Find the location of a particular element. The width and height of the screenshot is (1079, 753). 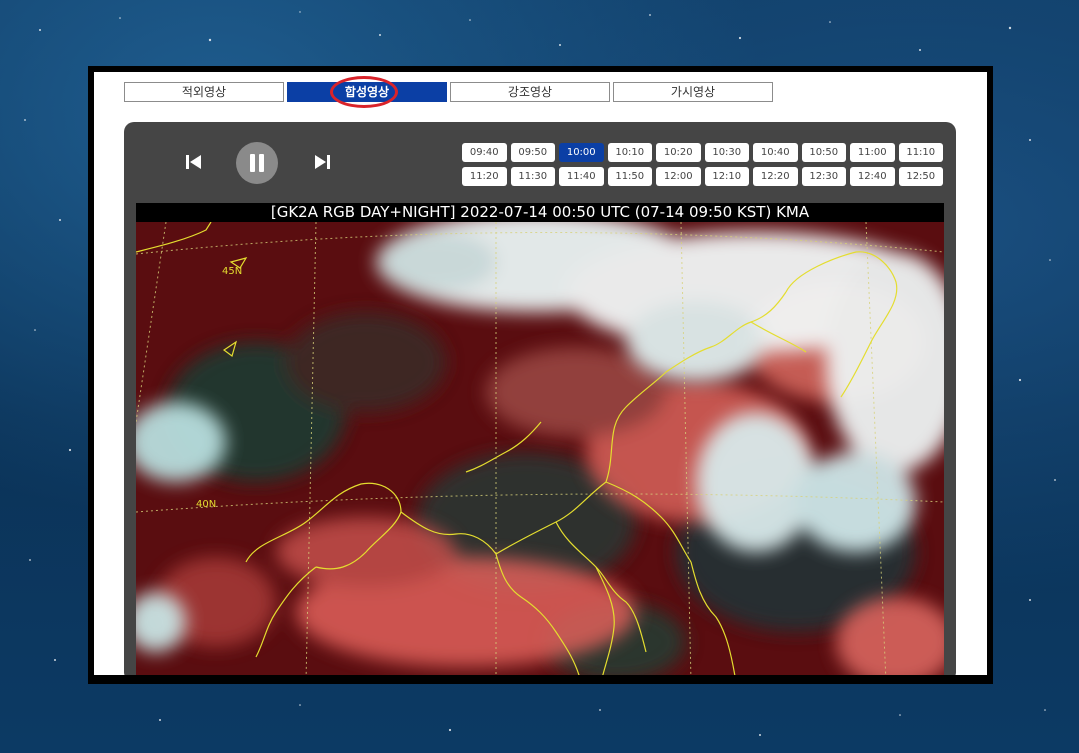

pause-button is located at coordinates (257, 163).